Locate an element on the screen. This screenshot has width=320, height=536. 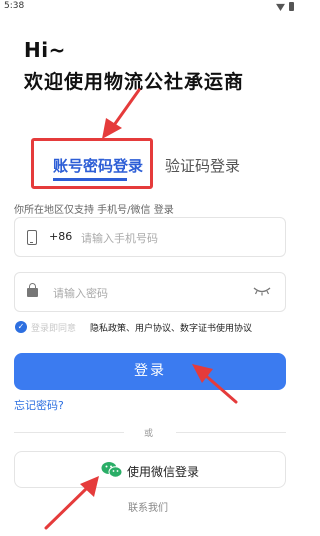
divider-or: 或 is located at coordinates (149, 434).